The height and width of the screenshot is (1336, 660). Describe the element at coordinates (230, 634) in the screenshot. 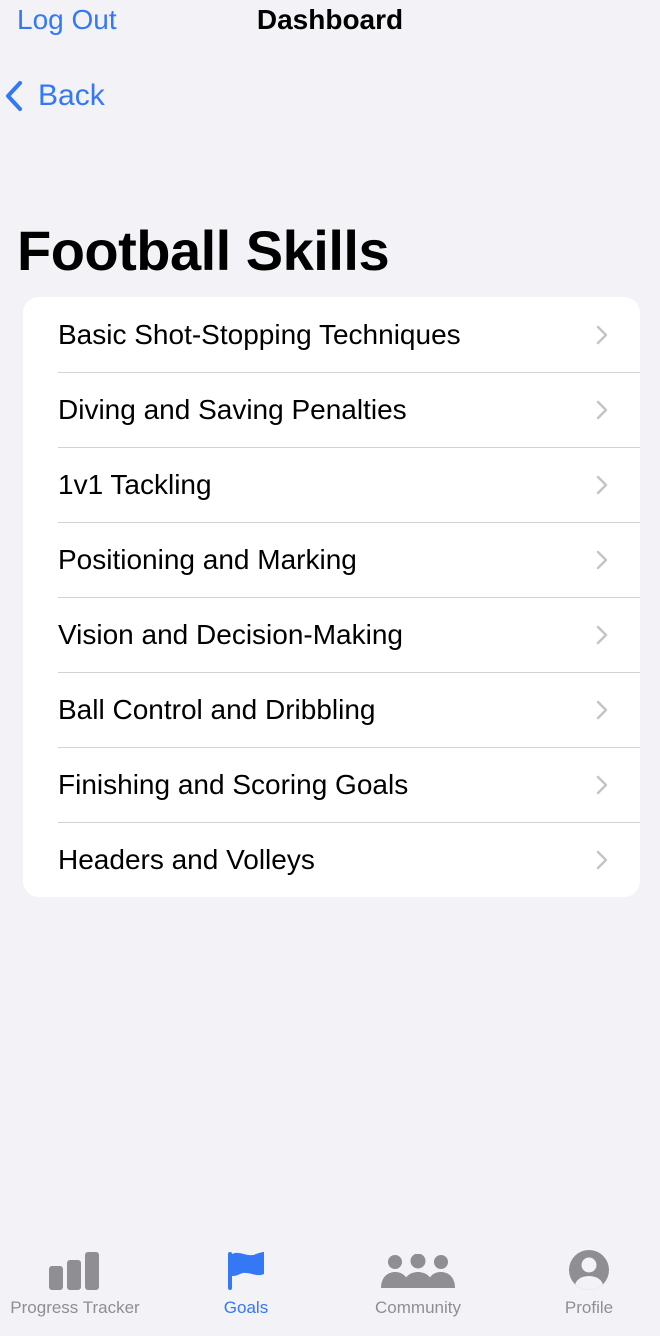

I see `list-item-label: Vision and Decision-Making` at that location.